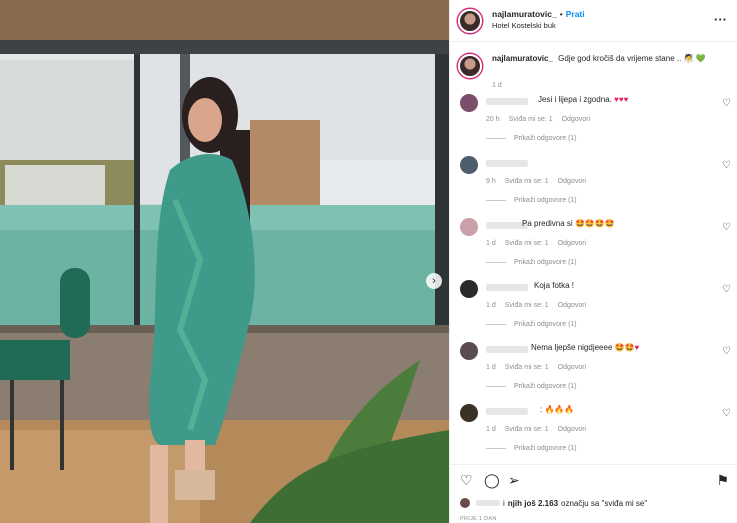 The image size is (737, 523). What do you see at coordinates (688, 58) in the screenshot?
I see `caption-emoji-1: 🧖` at bounding box center [688, 58].